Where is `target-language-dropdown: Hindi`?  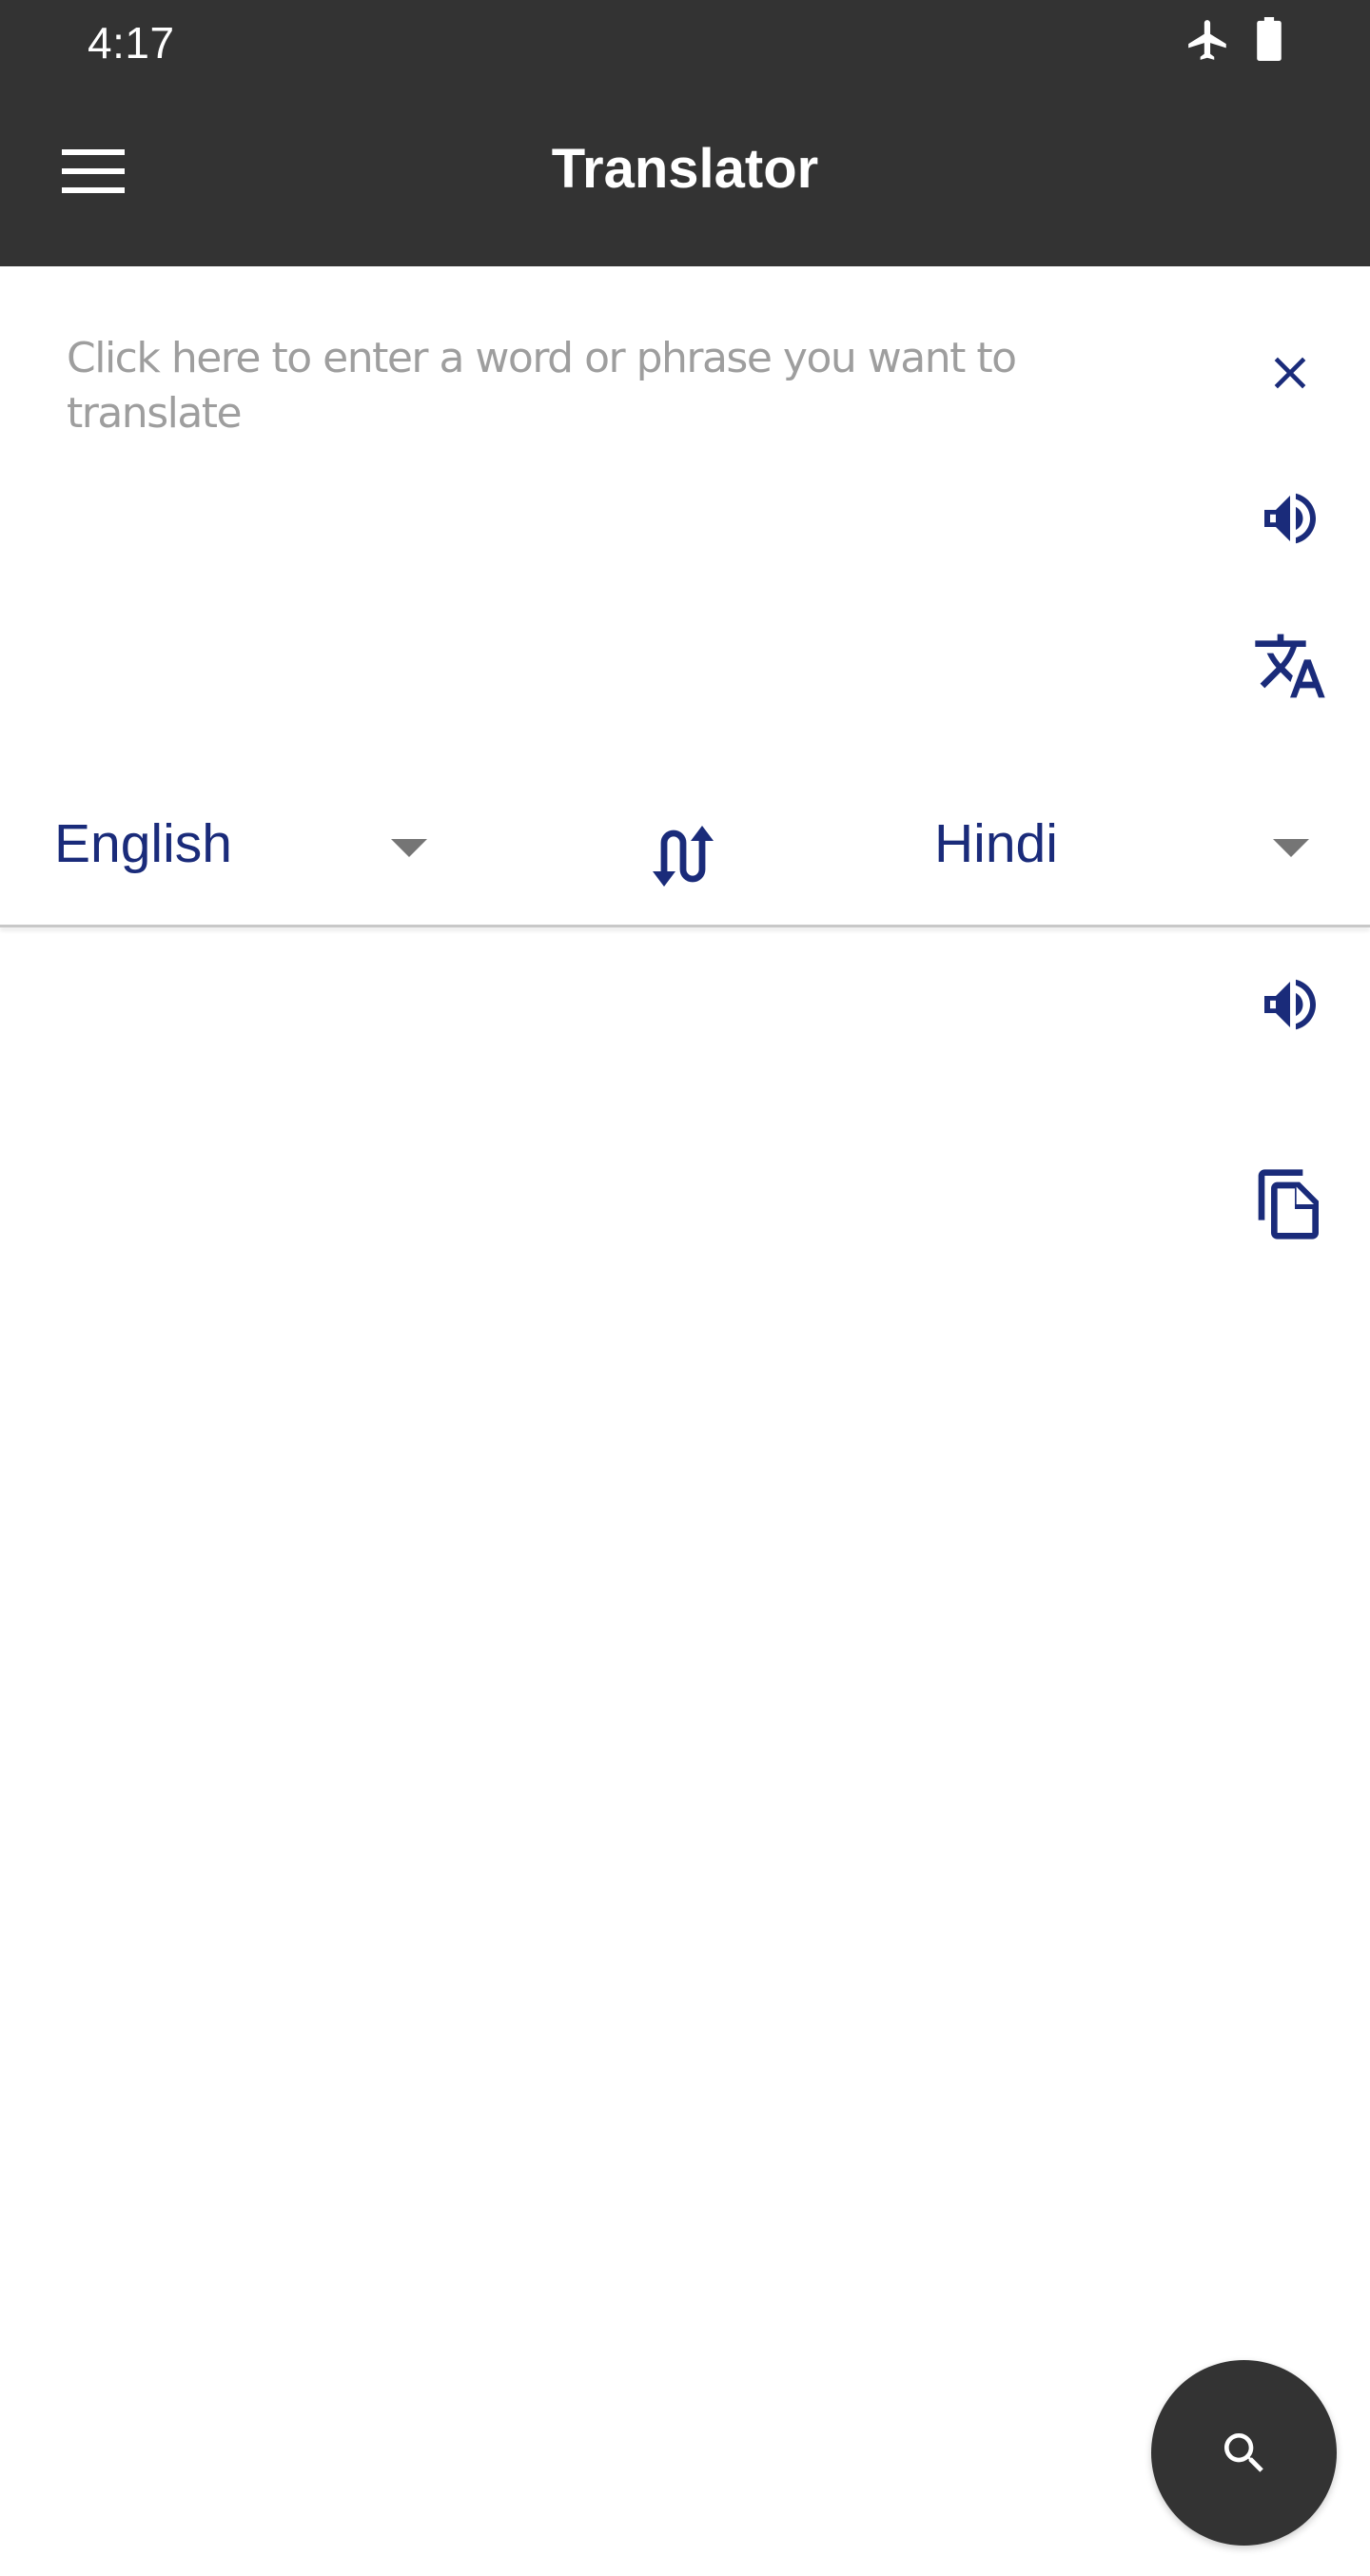
target-language-dropdown: Hindi is located at coordinates (1122, 847).